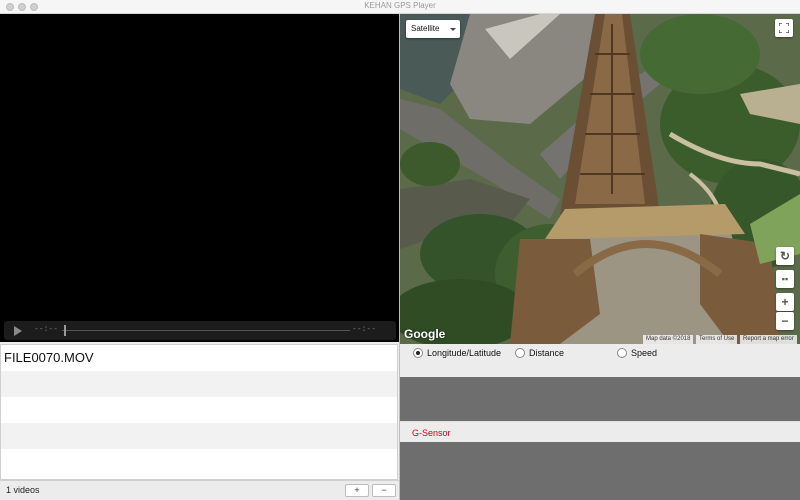 This screenshot has height=500, width=800. Describe the element at coordinates (363, 329) in the screenshot. I see `time-remaining: --:--` at that location.